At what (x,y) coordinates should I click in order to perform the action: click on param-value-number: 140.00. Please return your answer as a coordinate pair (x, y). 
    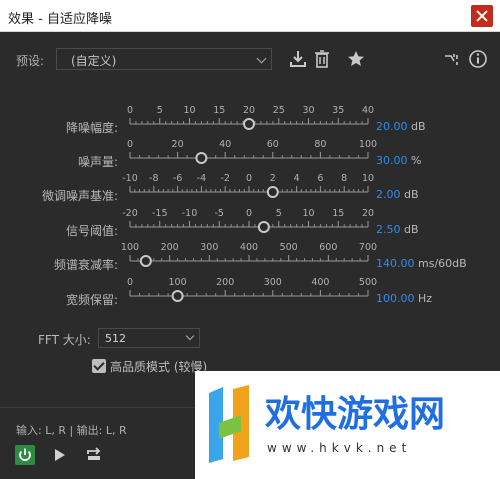
    Looking at the image, I should click on (395, 263).